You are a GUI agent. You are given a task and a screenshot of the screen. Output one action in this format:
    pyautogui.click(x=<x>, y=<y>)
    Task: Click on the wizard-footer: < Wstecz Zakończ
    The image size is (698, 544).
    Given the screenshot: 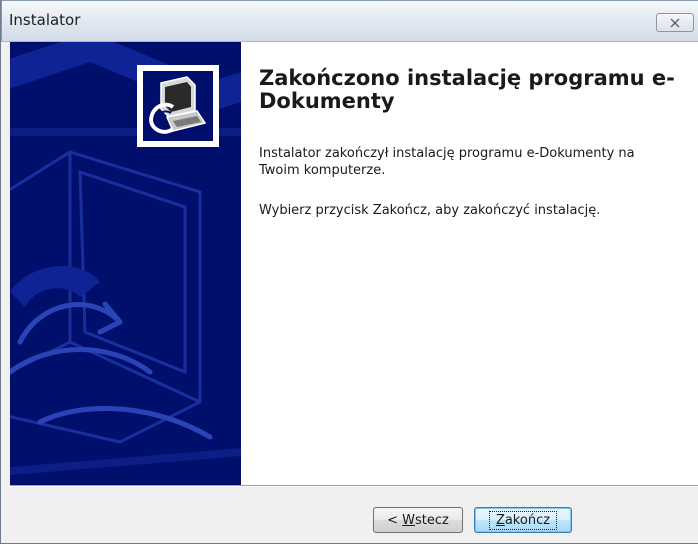 What is the action you would take?
    pyautogui.click(x=350, y=515)
    